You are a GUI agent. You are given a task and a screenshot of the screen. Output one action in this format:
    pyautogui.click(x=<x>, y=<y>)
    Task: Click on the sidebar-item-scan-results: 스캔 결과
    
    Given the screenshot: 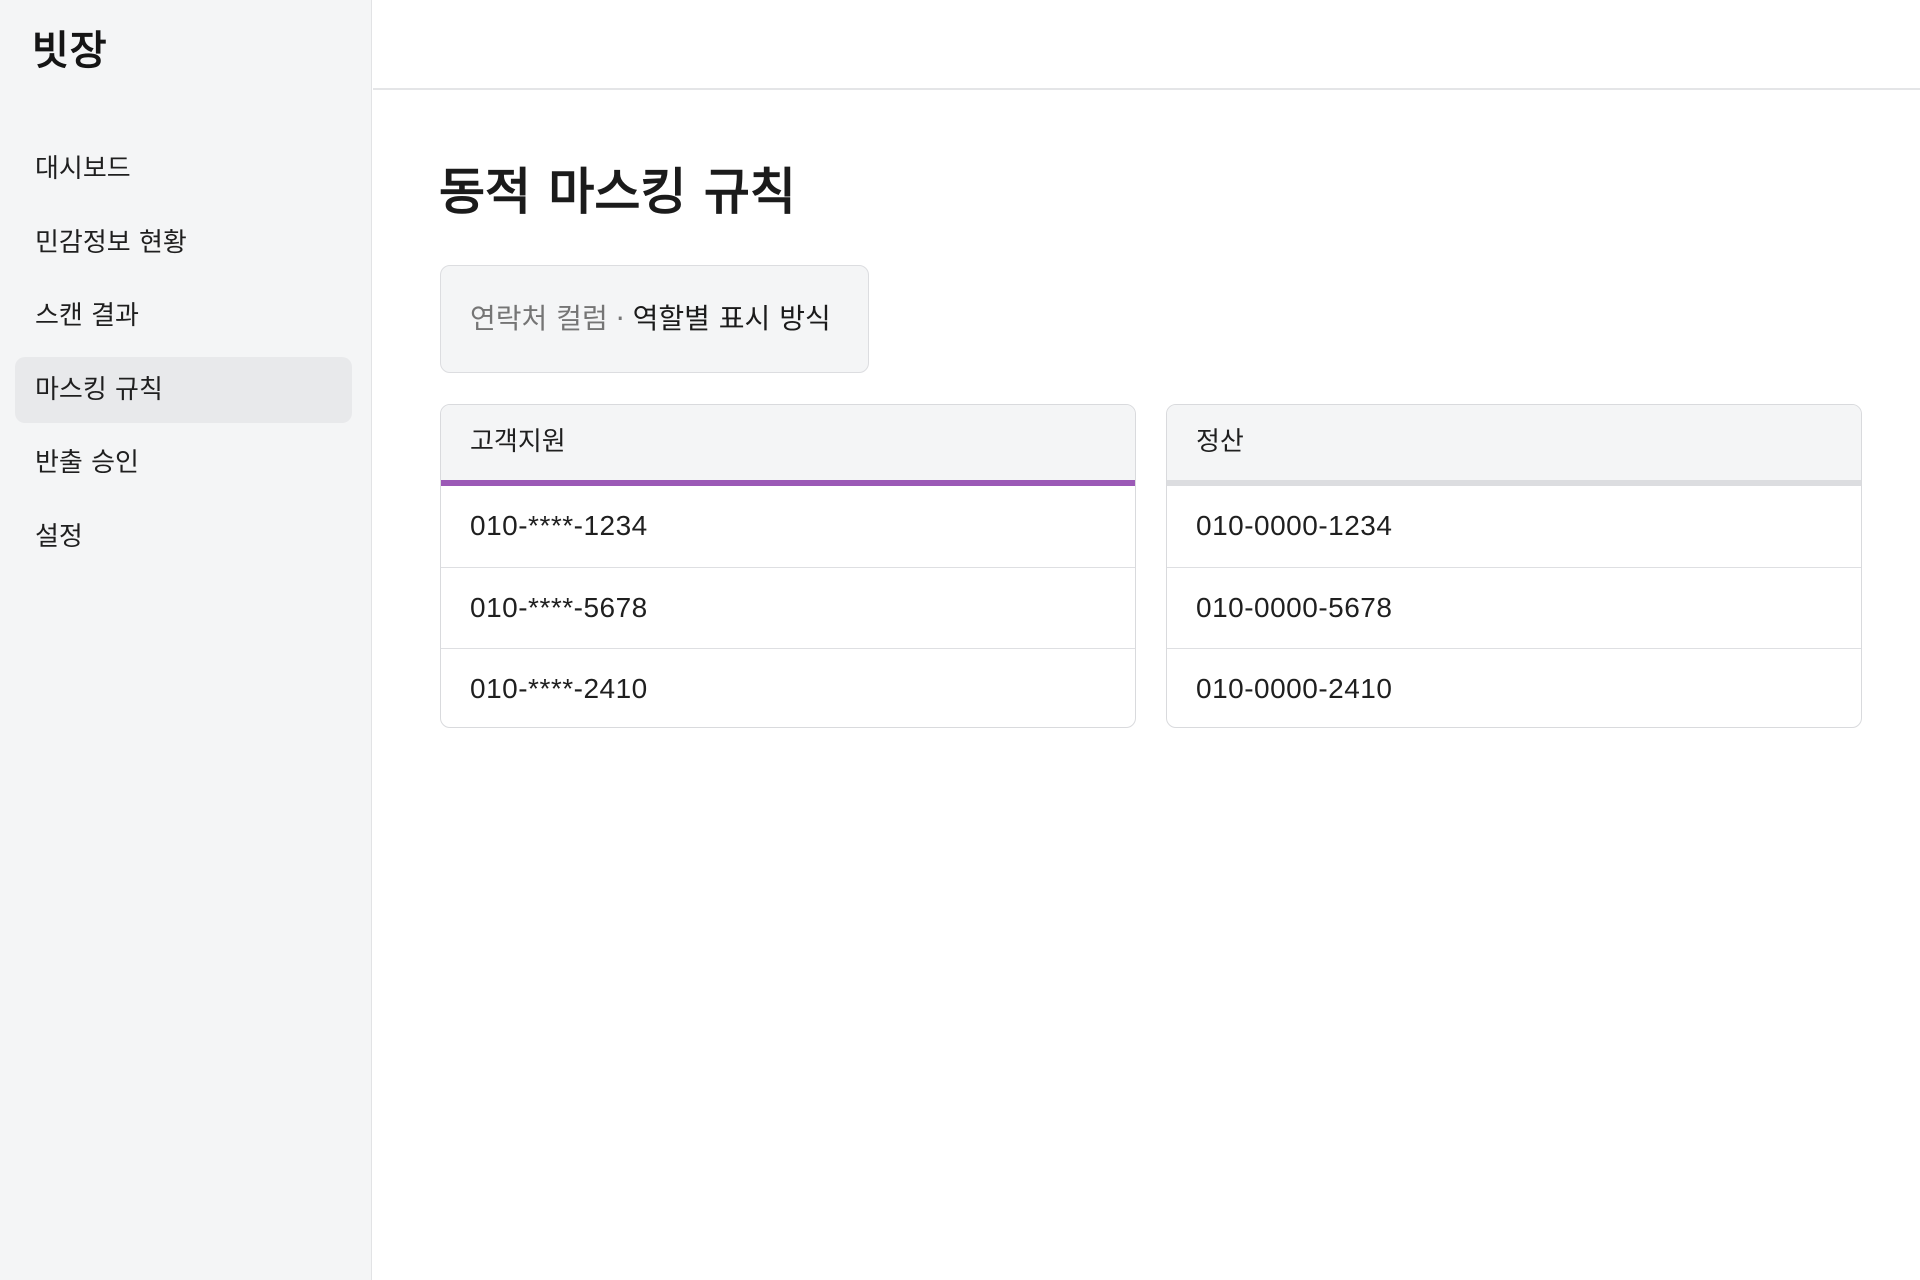 What is the action you would take?
    pyautogui.click(x=183, y=316)
    